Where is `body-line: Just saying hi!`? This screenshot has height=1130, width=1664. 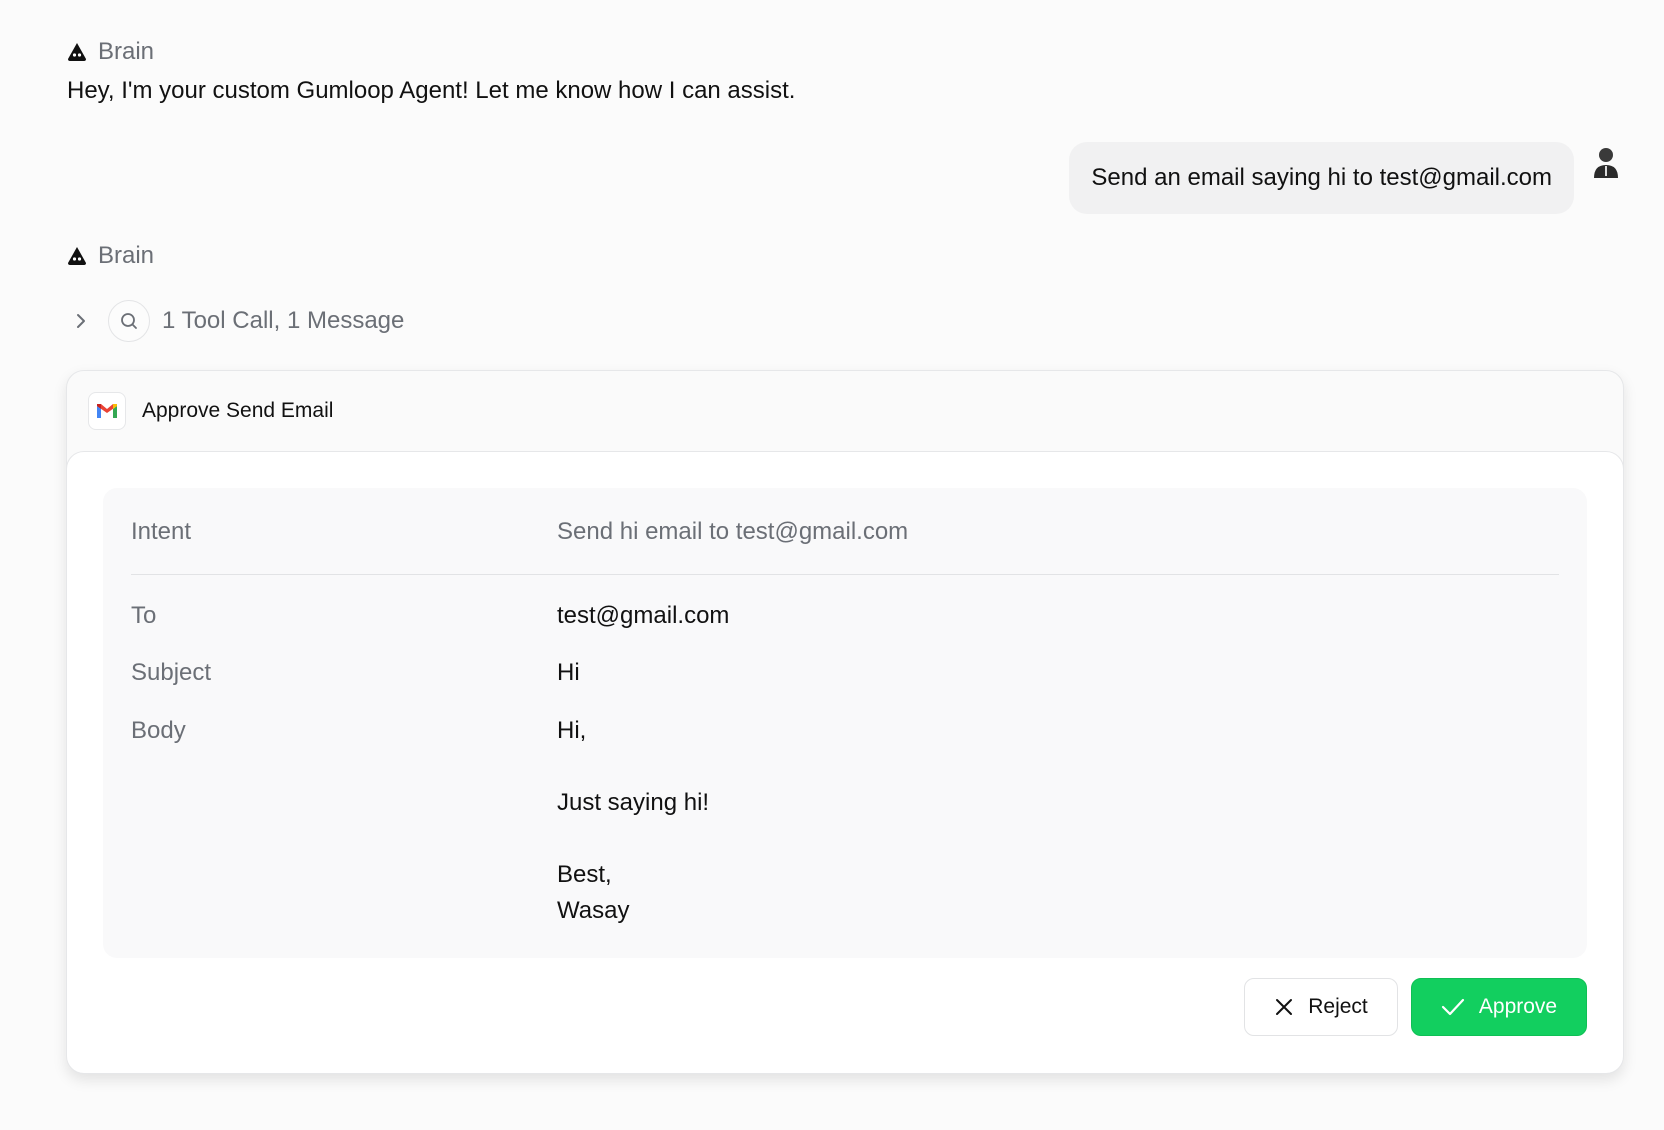
body-line: Just saying hi! is located at coordinates (633, 802).